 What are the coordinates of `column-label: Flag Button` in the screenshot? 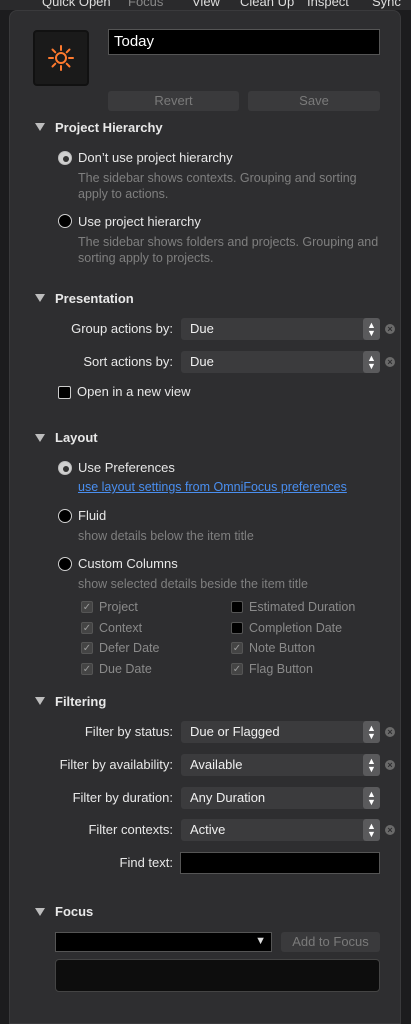 It's located at (281, 669).